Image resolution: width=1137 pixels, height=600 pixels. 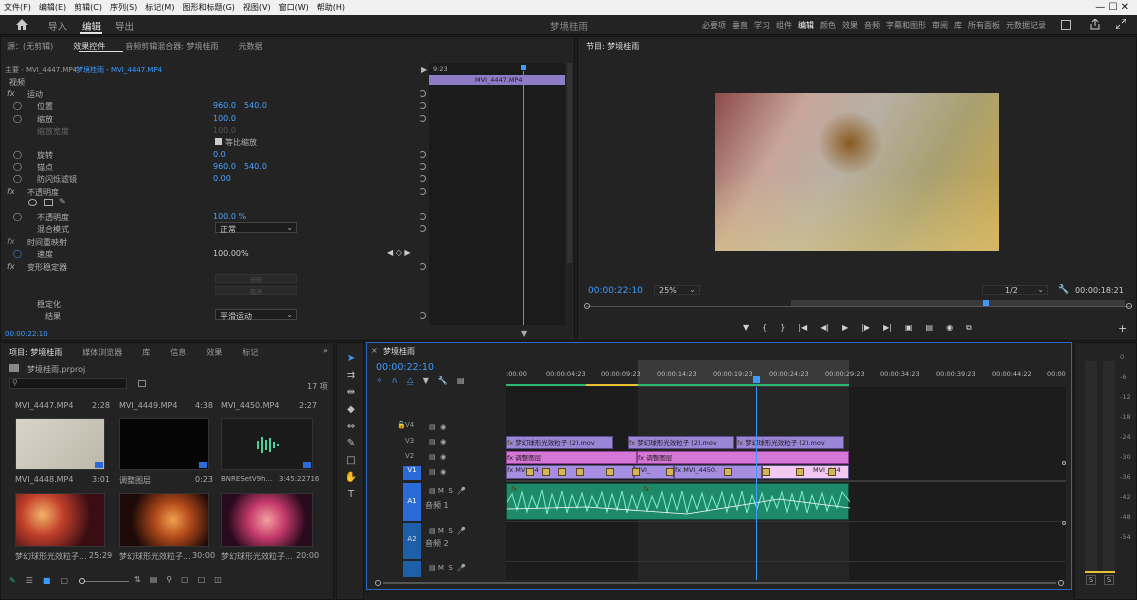 What do you see at coordinates (88, 7) in the screenshot?
I see `menu-clip: 剪辑(C)` at bounding box center [88, 7].